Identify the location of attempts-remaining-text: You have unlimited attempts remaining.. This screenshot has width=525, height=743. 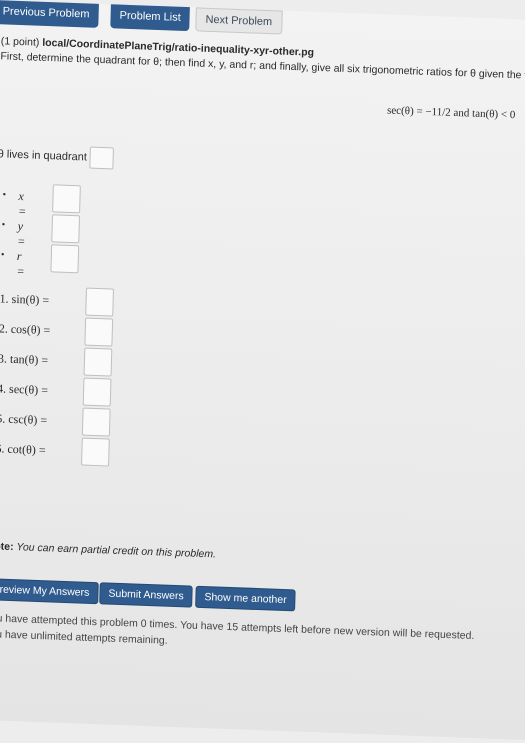
(84, 637).